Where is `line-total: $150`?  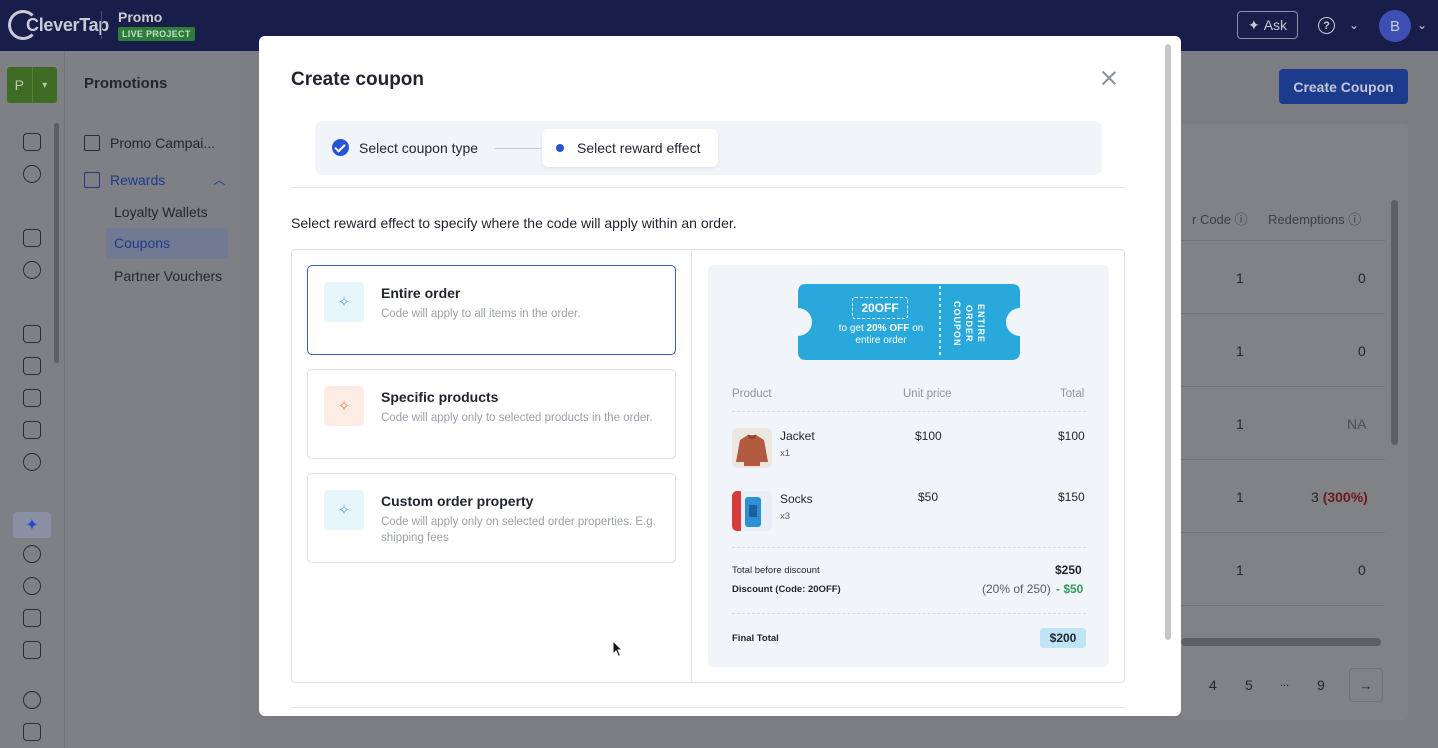
line-total: $150 is located at coordinates (1071, 497).